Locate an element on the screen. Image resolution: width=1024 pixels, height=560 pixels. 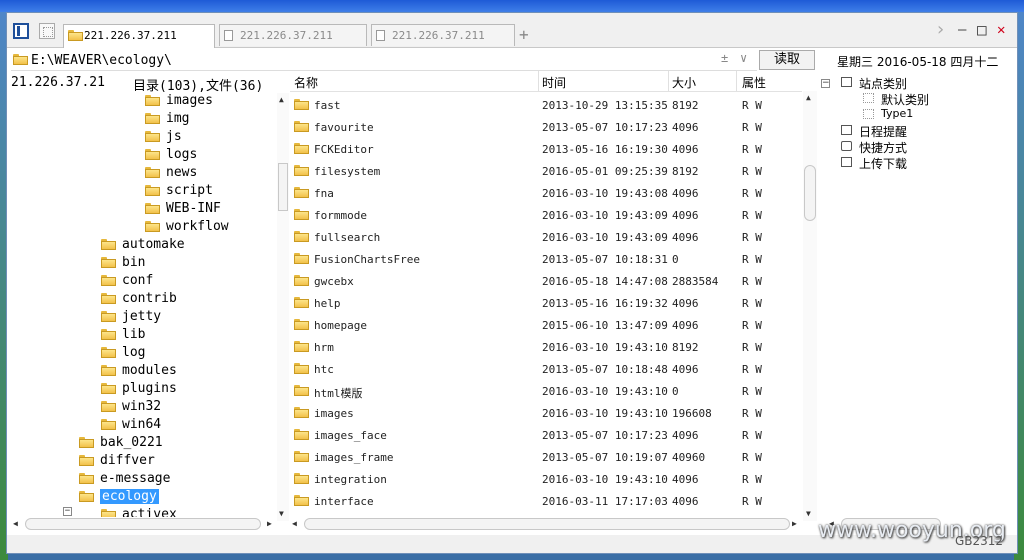
column-divider is located at coordinates (538, 81).